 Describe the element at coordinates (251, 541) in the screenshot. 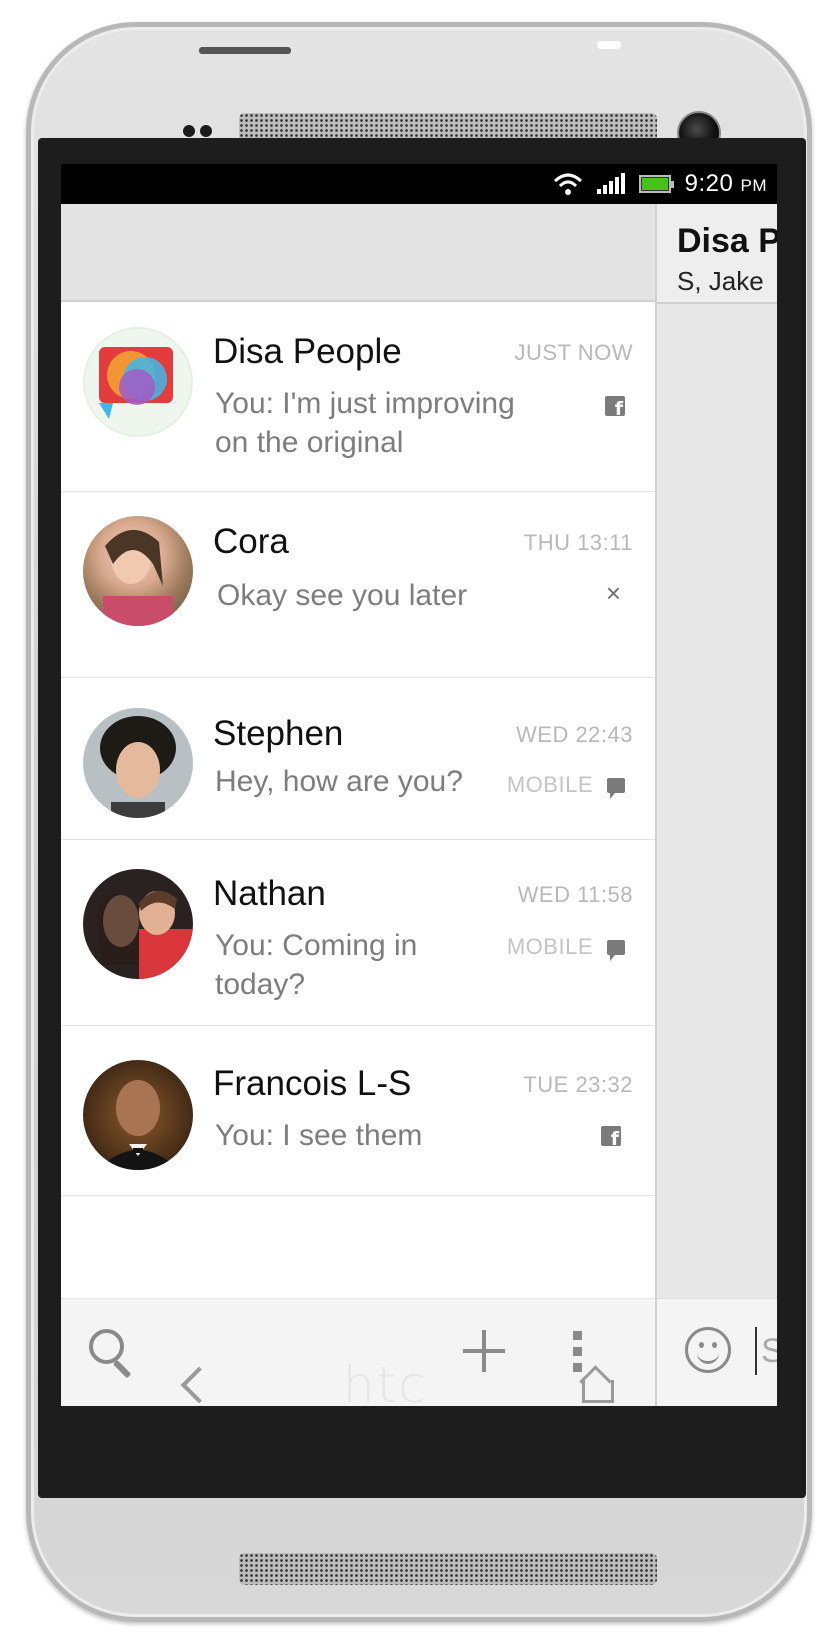

I see `contact-name: Cora` at that location.